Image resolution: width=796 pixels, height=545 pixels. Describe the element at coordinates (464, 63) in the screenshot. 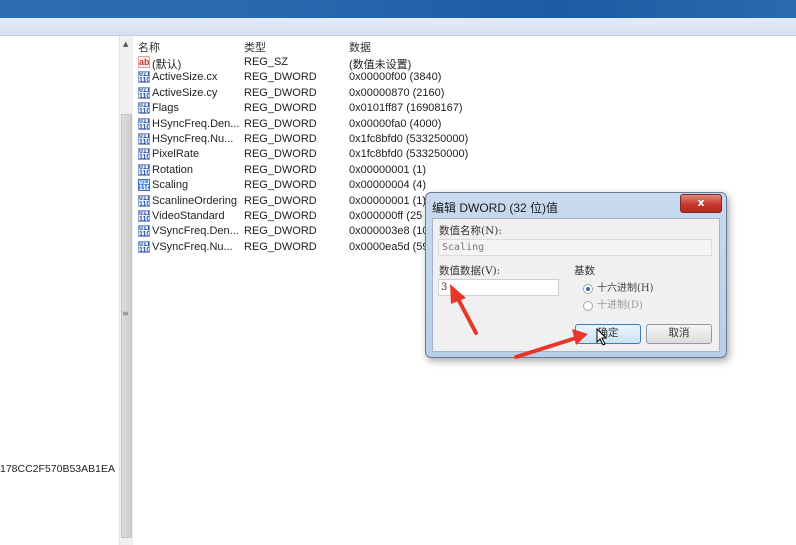

I see `value-row: ab (默认) REG_SZ (数值未设置)` at that location.